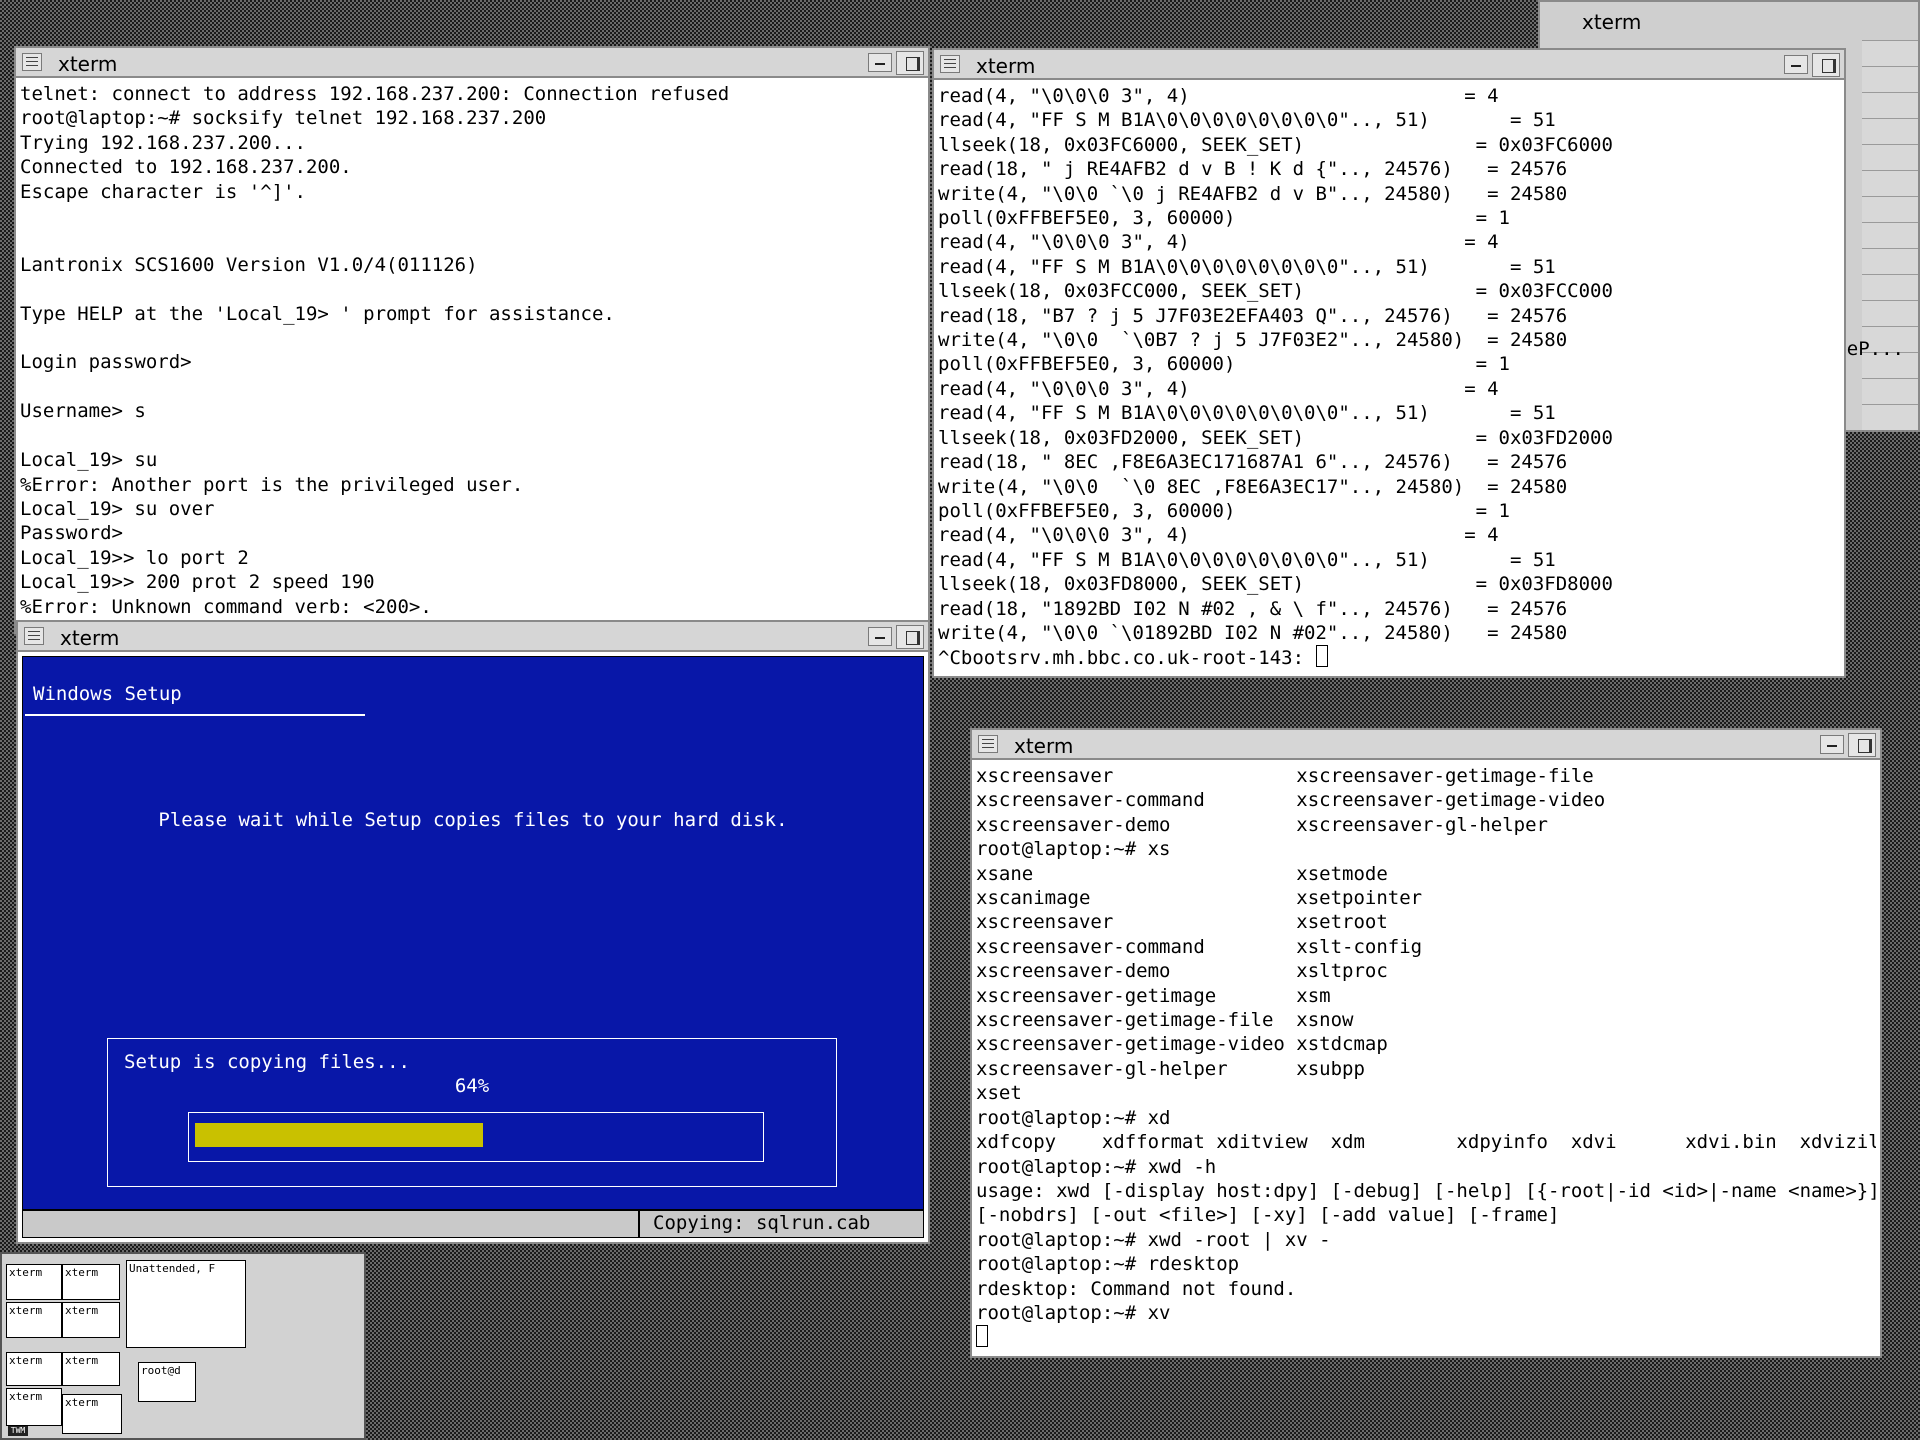 Image resolution: width=1920 pixels, height=1440 pixels. What do you see at coordinates (83, 411) in the screenshot?
I see `terminal-line: Username> s` at bounding box center [83, 411].